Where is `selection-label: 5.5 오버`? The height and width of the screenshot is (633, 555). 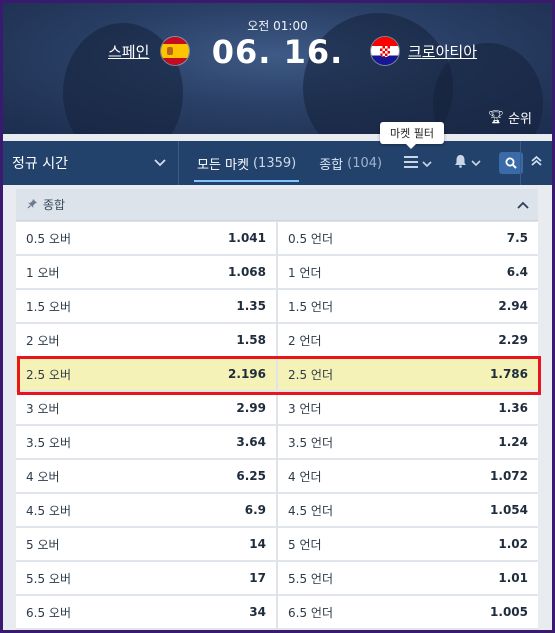 selection-label: 5.5 오버 is located at coordinates (48, 578).